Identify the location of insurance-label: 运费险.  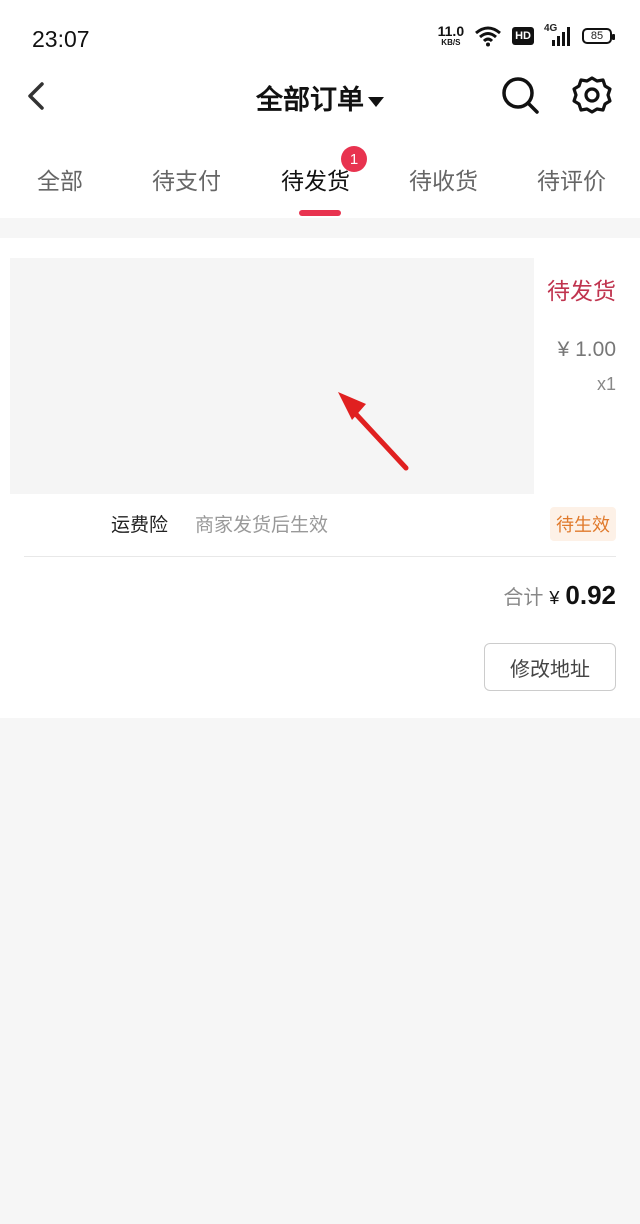
(140, 525).